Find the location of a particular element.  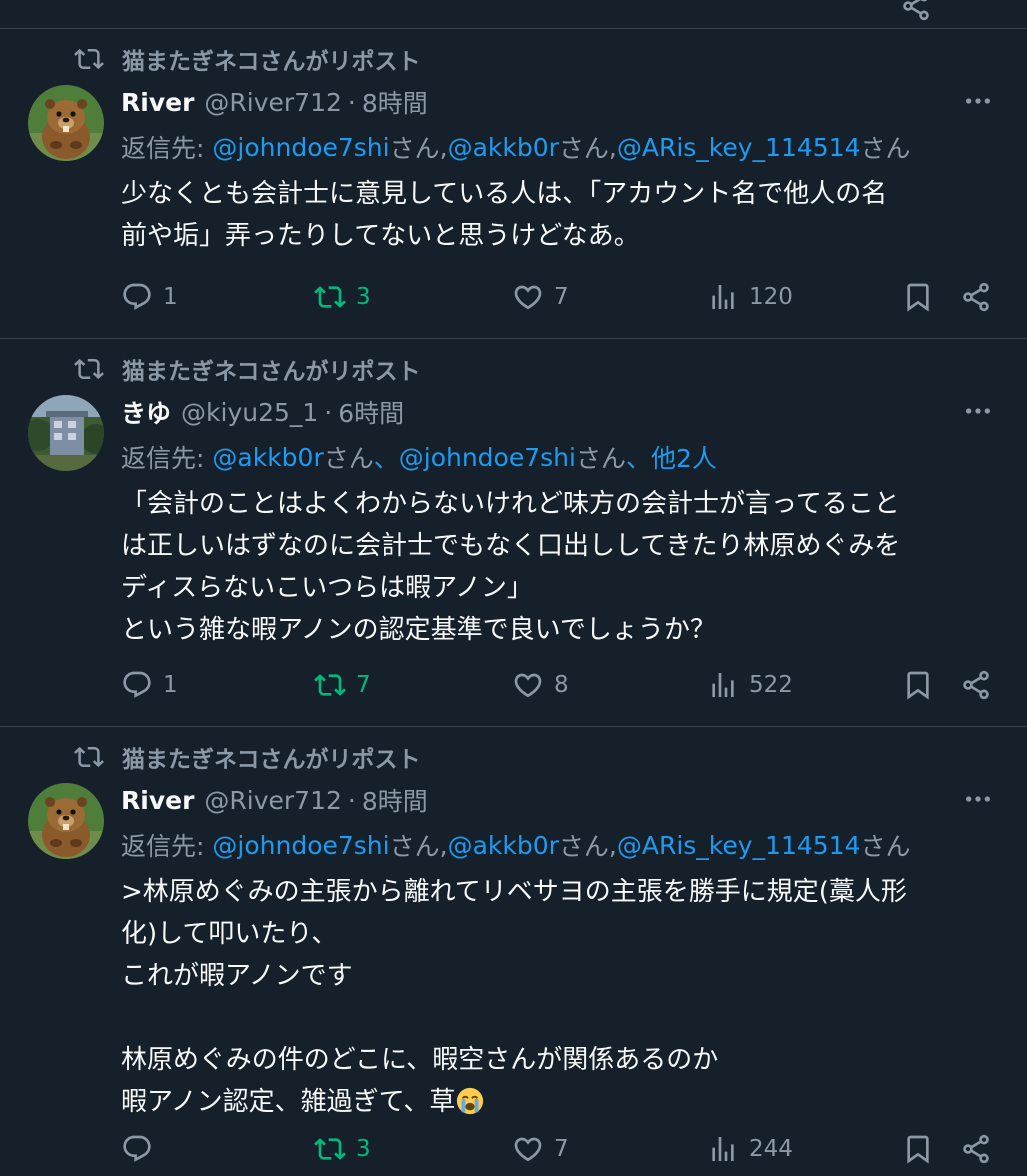

tweet-header: きゆ @kiyu25_1 · 6時間 is located at coordinates (262, 412).